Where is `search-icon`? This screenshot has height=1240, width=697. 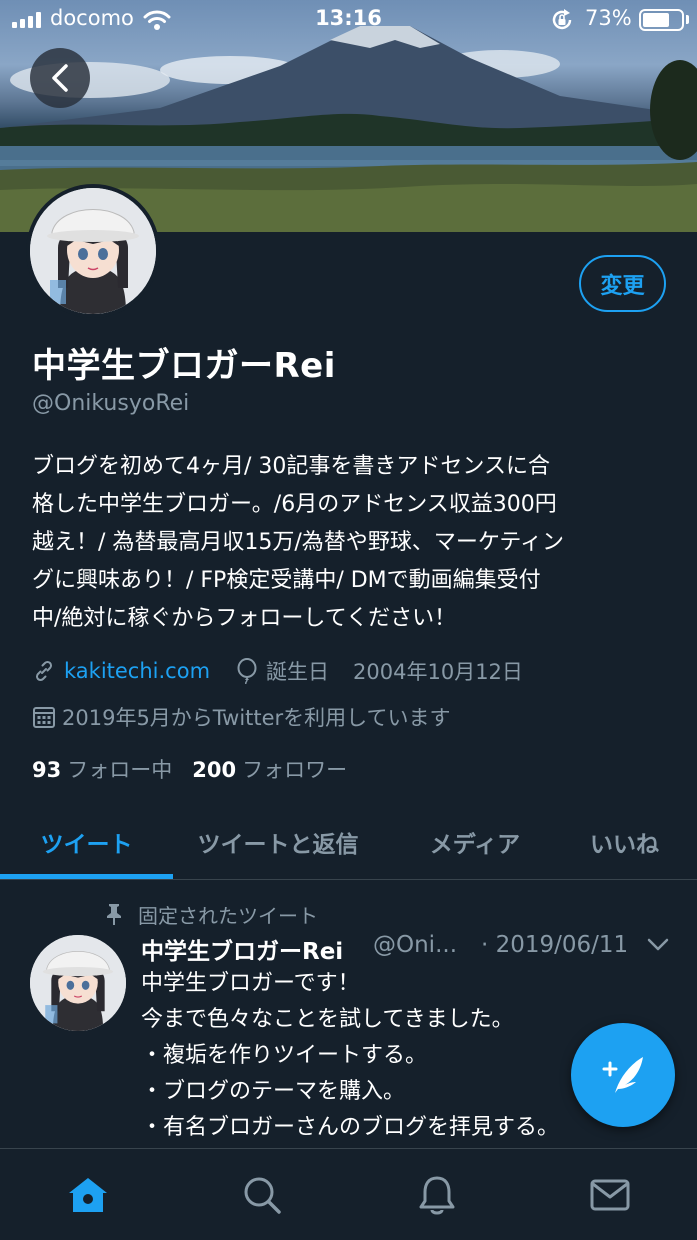 search-icon is located at coordinates (262, 1195).